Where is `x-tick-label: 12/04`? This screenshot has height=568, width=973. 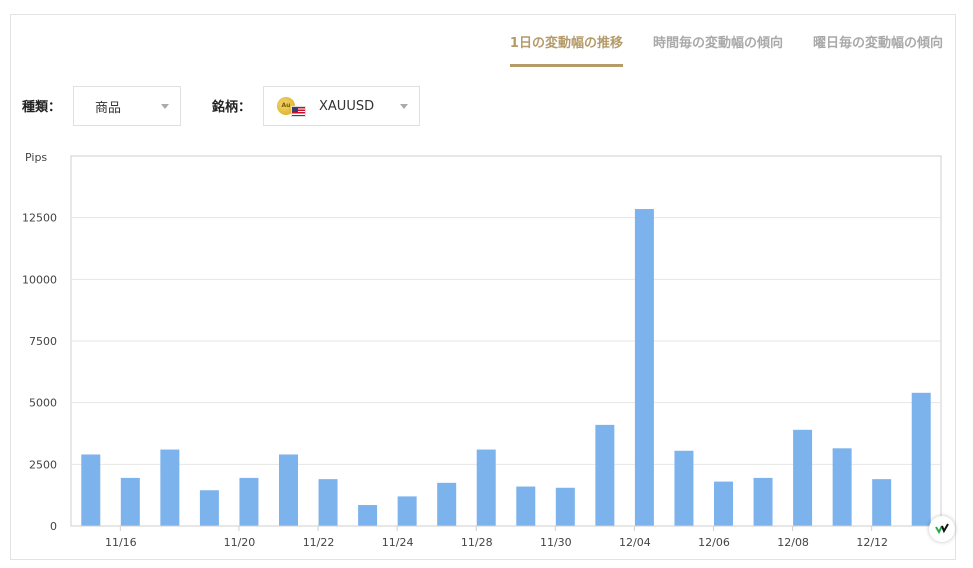 x-tick-label: 12/04 is located at coordinates (635, 542).